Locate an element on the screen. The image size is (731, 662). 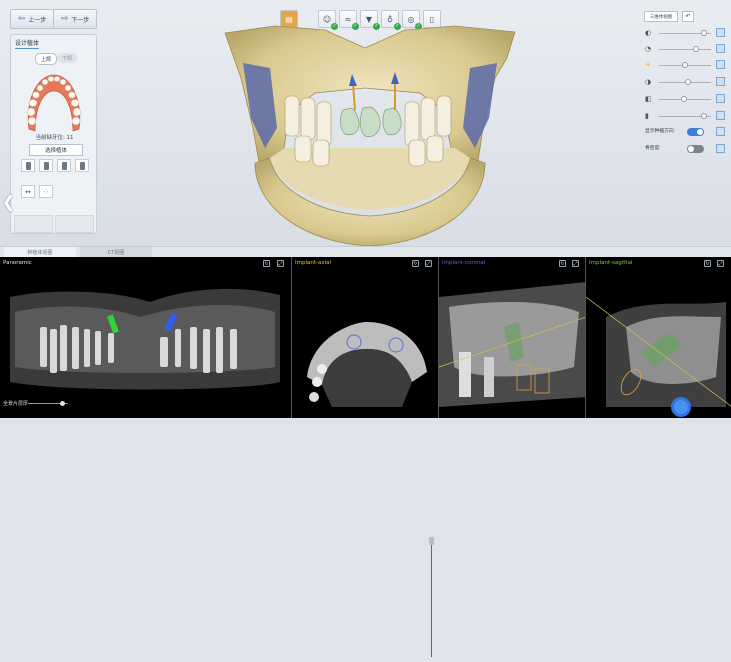
select-implant-button: 选择植体 is located at coordinates (56, 150).